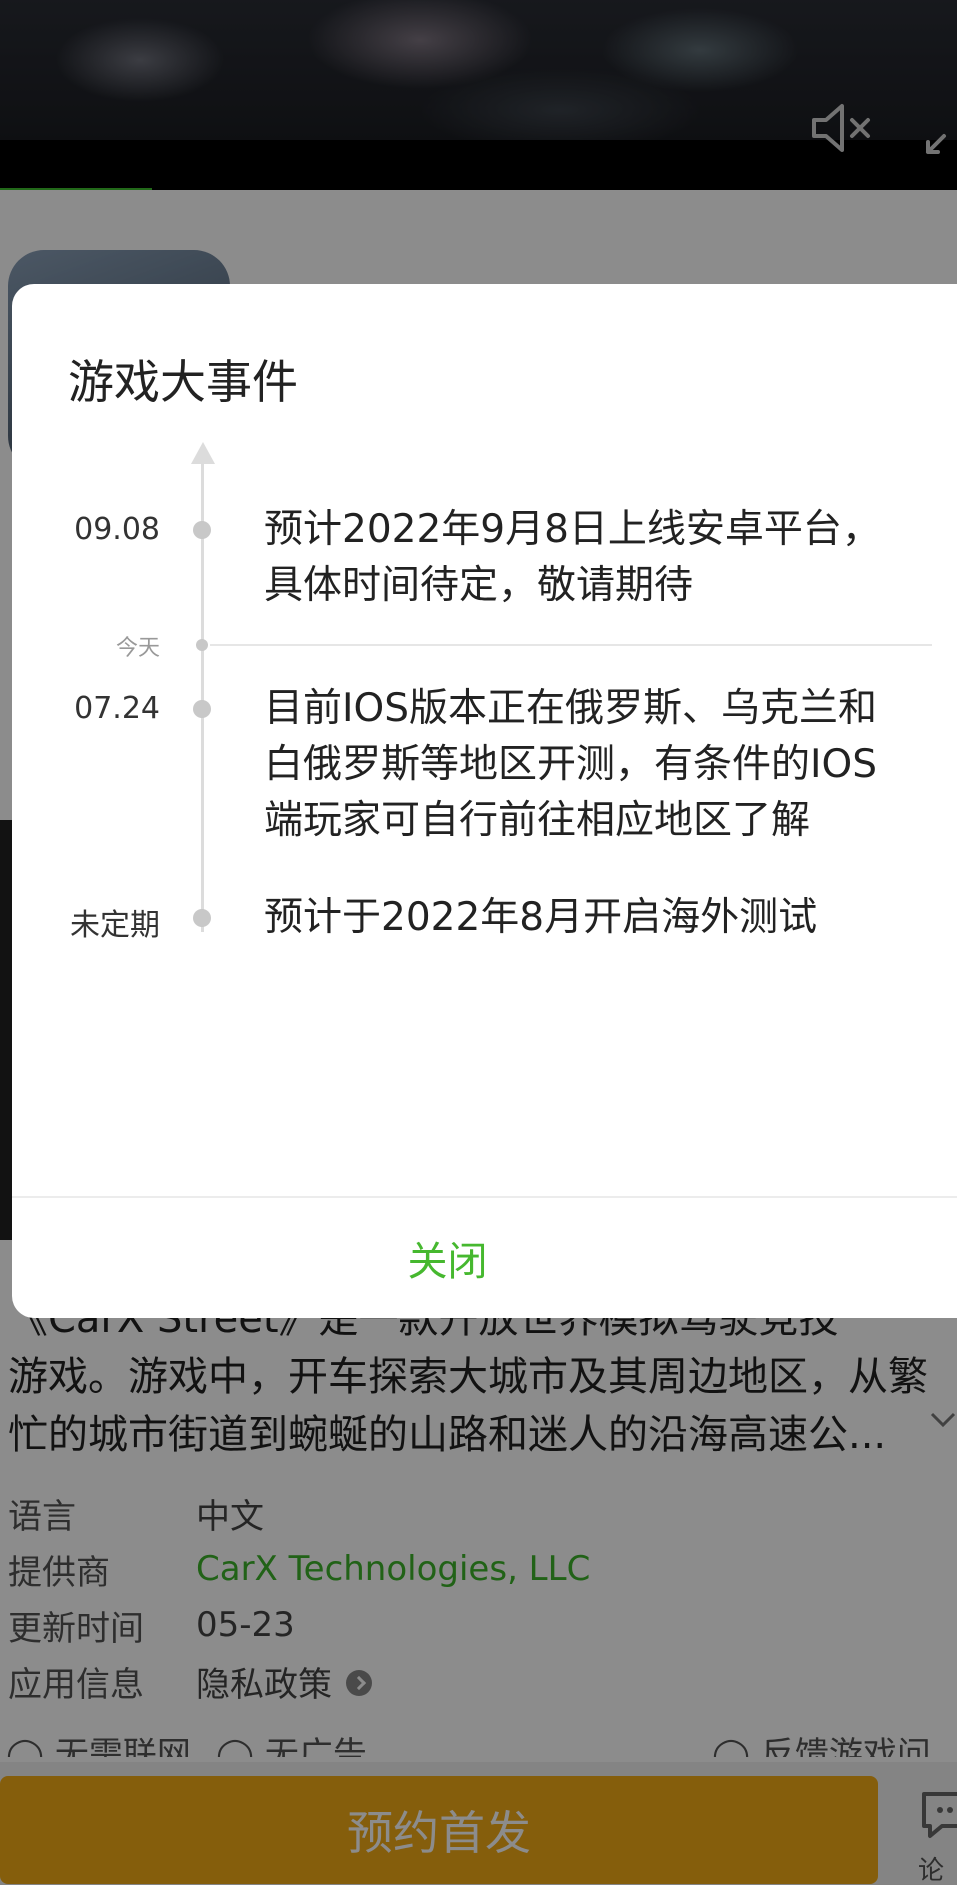 This screenshot has width=957, height=1885. I want to click on today-divider, so click(571, 645).